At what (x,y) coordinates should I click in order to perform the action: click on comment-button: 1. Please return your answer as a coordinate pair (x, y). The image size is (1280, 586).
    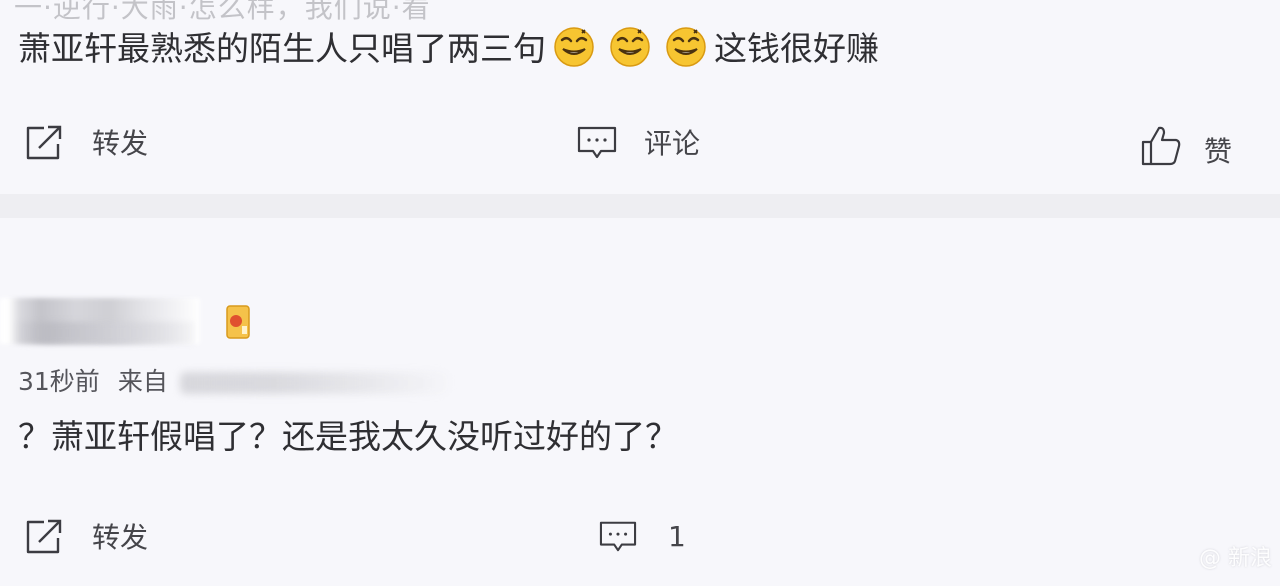
    Looking at the image, I should click on (642, 536).